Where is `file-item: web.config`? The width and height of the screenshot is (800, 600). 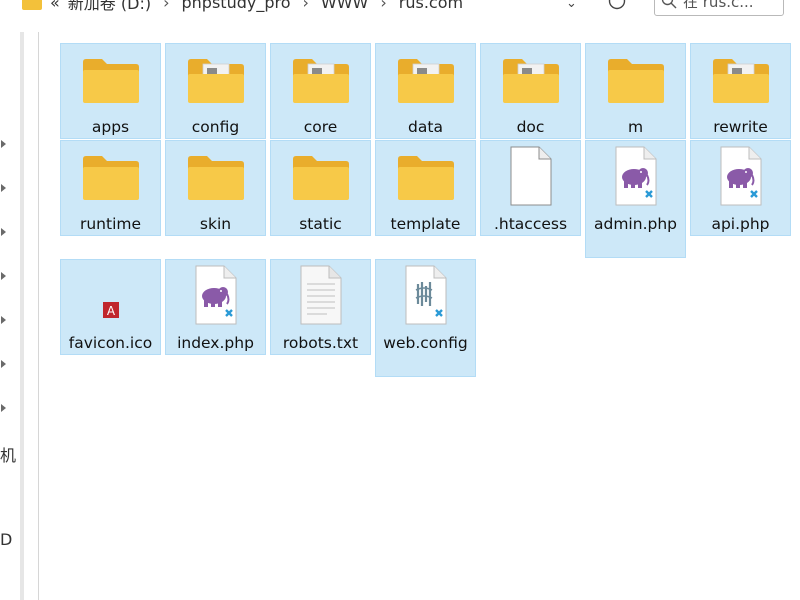 file-item: web.config is located at coordinates (425, 318).